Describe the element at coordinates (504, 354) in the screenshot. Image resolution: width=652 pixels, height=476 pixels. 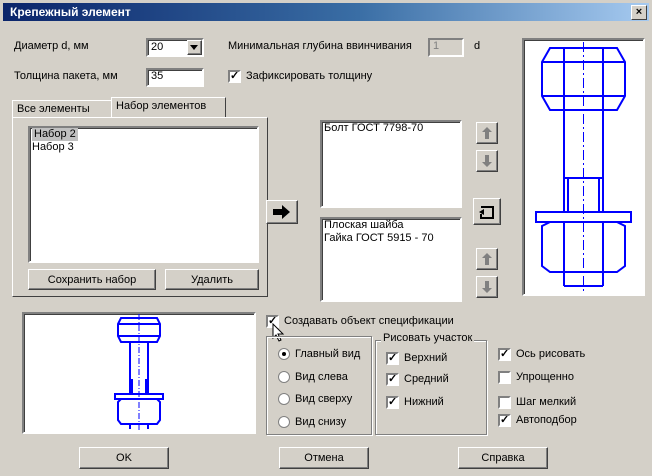
I see `checkbox-draw-axis: ✓` at that location.